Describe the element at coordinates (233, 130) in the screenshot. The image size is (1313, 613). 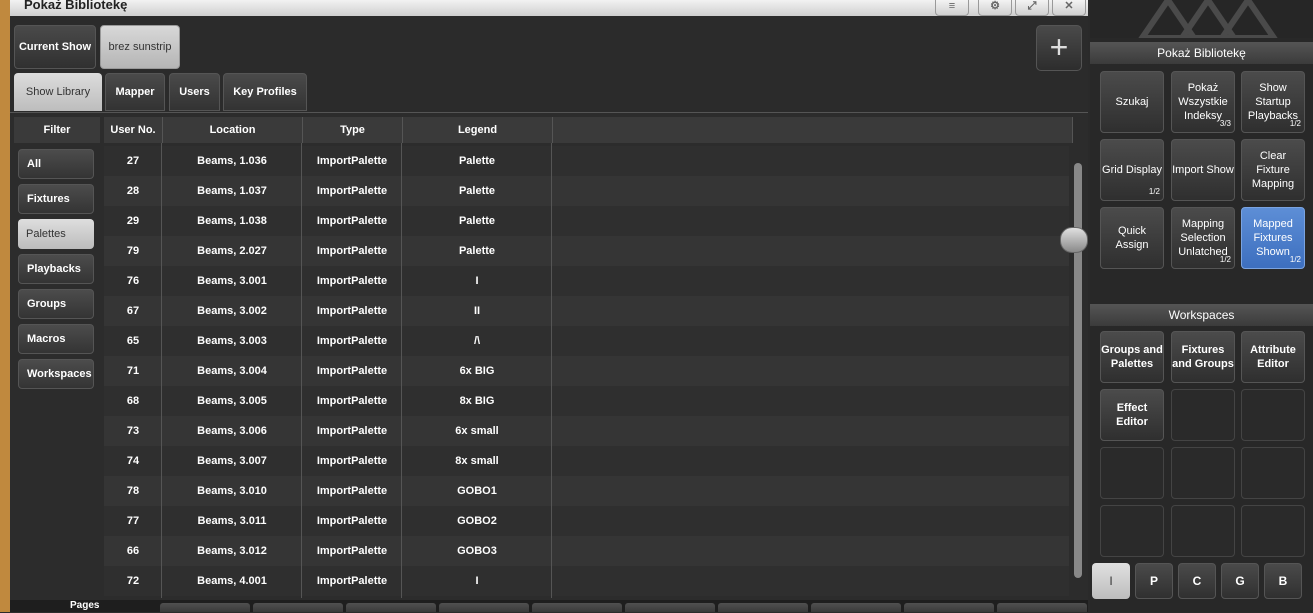
I see `column-location: Location` at that location.